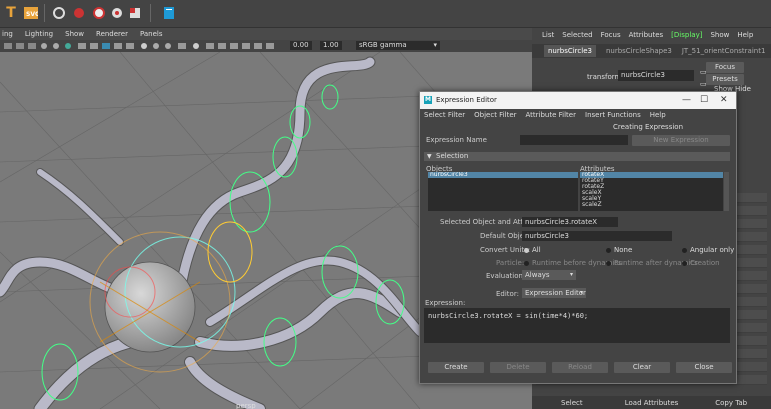  What do you see at coordinates (726, 191) in the screenshot?
I see `attributes-scrollbar` at bounding box center [726, 191].